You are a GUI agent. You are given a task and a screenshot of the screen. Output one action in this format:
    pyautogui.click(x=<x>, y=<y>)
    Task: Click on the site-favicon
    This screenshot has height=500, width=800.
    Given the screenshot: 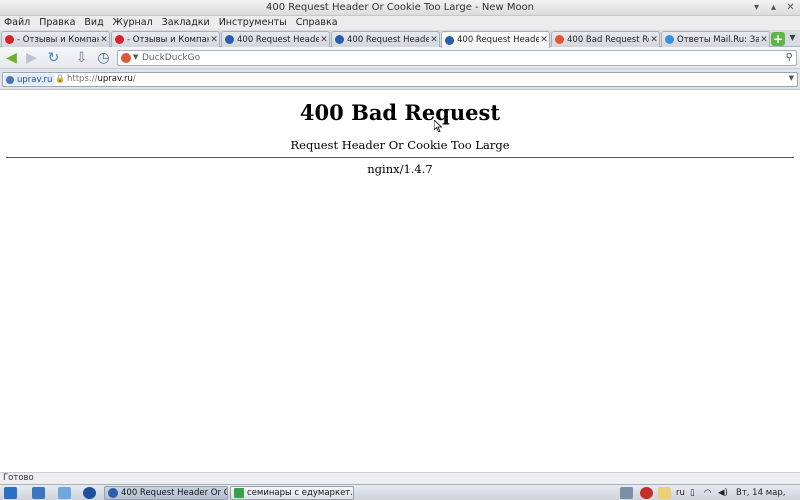 What is the action you would take?
    pyautogui.click(x=10, y=79)
    